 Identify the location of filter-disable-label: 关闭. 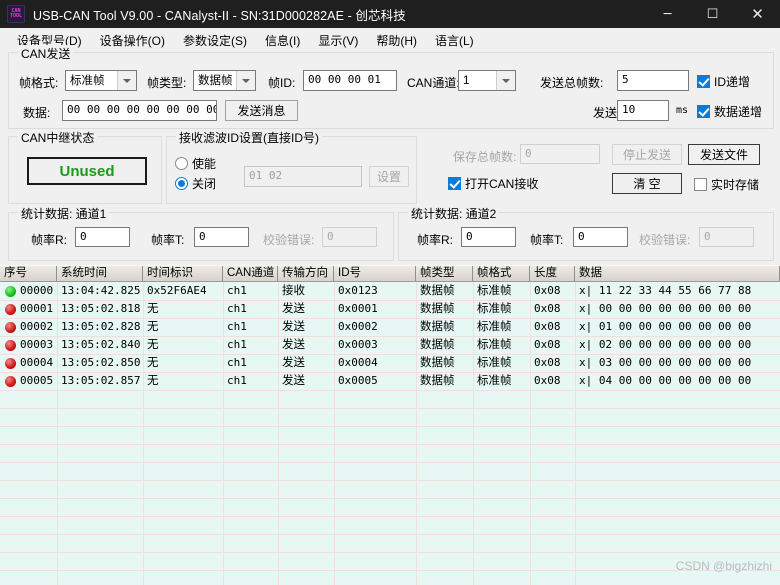
(204, 184).